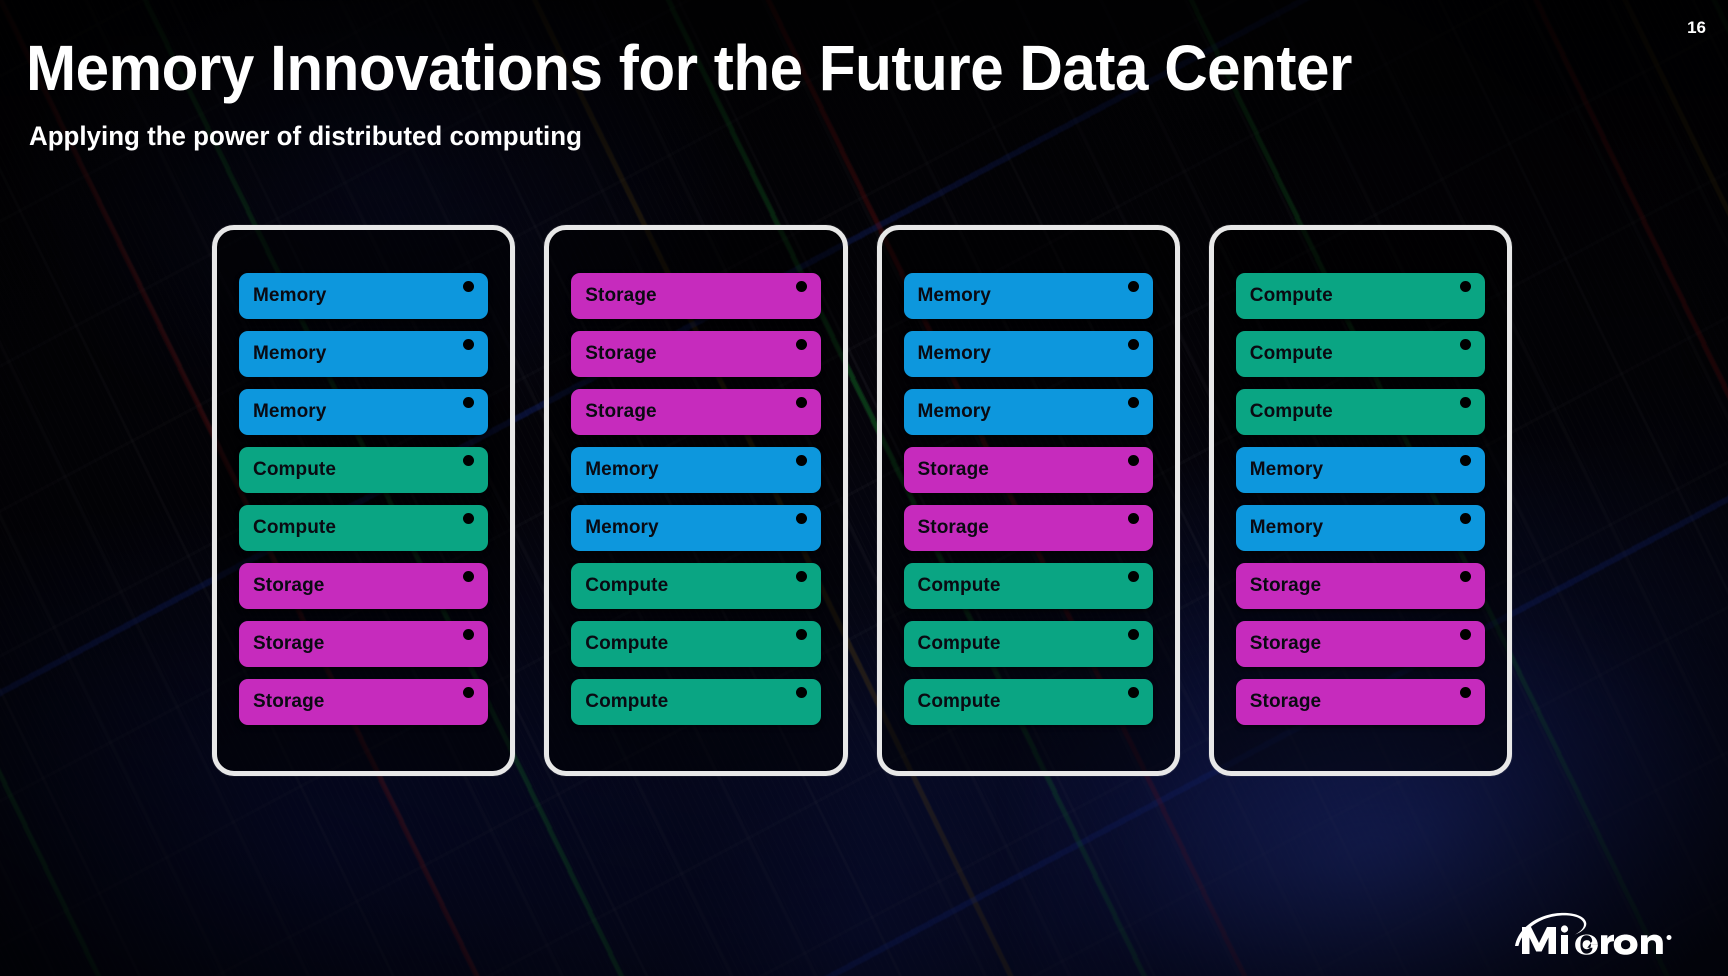  I want to click on micron-logo, so click(1607, 935).